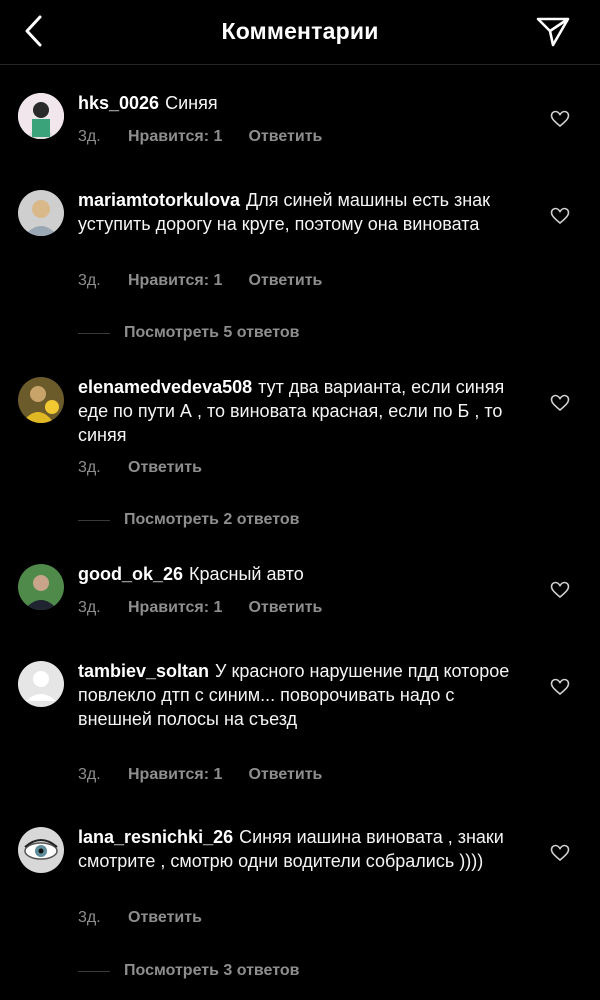 This screenshot has width=600, height=1000. Describe the element at coordinates (191, 103) in the screenshot. I see `comment-text: Синяя` at that location.